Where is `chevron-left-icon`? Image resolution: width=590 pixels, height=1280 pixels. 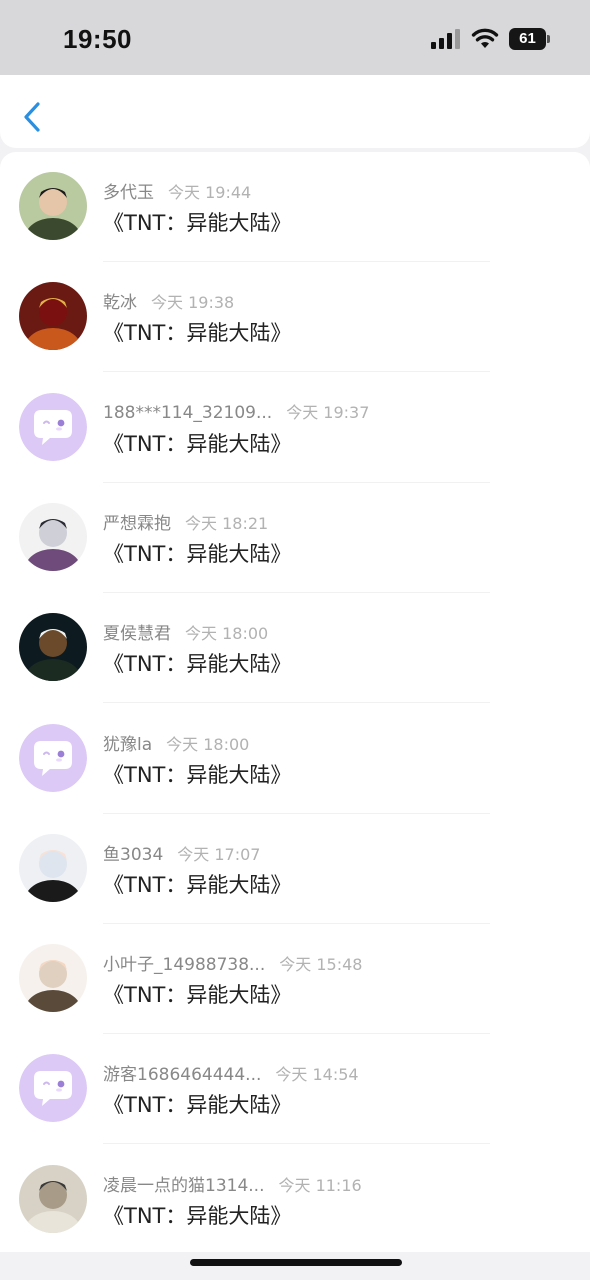
chevron-left-icon is located at coordinates (32, 117).